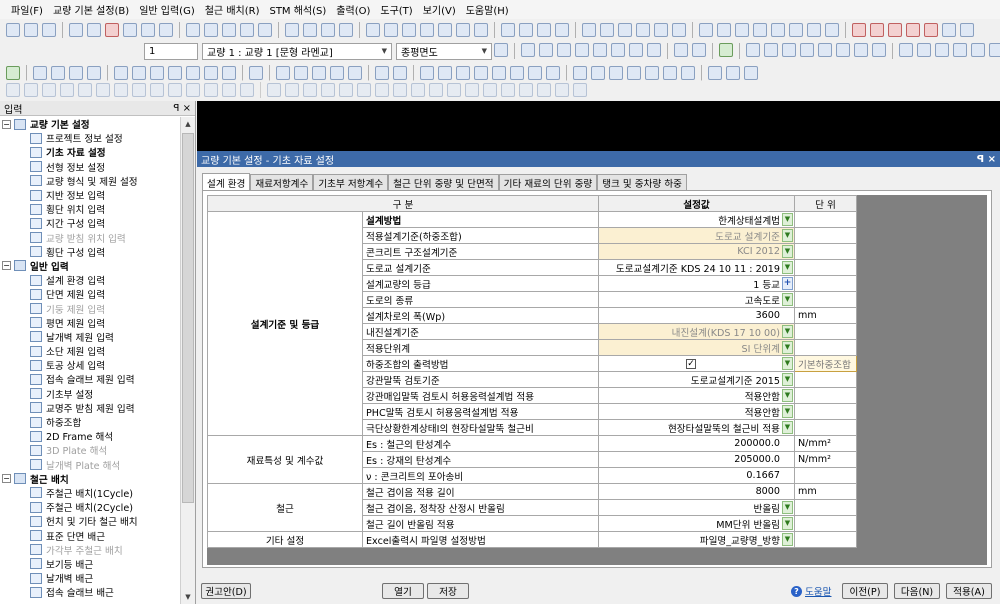  Describe the element at coordinates (90, 521) in the screenshot. I see `tree-item: 헌치 및 기타 철근 배치` at that location.